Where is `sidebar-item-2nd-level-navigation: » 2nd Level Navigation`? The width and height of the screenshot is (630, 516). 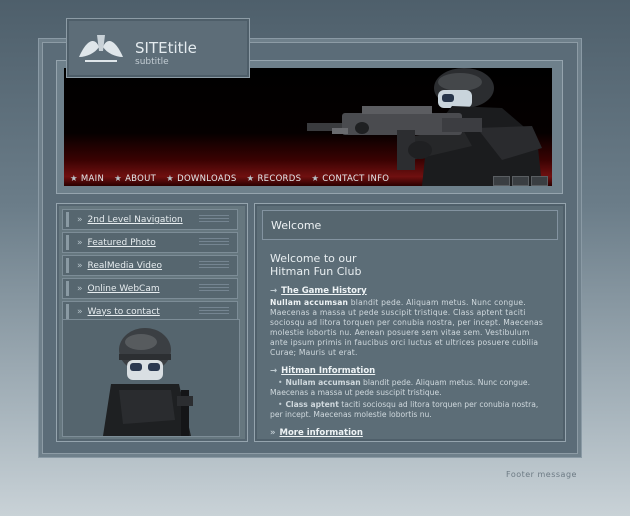
sidebar-item-2nd-level-navigation: » 2nd Level Navigation is located at coordinates (150, 219).